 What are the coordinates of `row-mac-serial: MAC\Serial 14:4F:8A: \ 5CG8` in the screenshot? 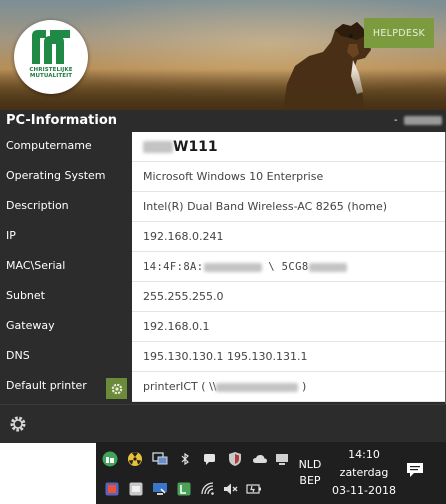 It's located at (223, 267).